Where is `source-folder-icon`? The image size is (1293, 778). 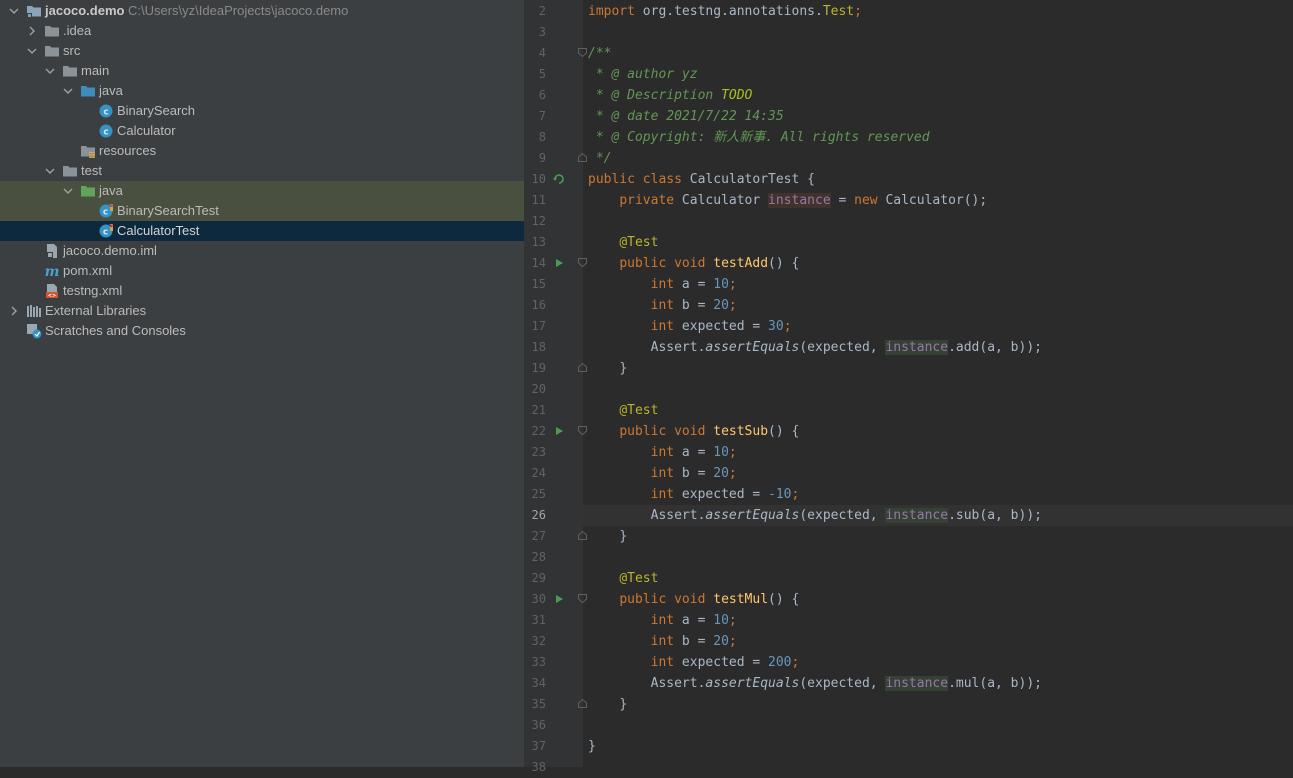
source-folder-icon is located at coordinates (88, 91).